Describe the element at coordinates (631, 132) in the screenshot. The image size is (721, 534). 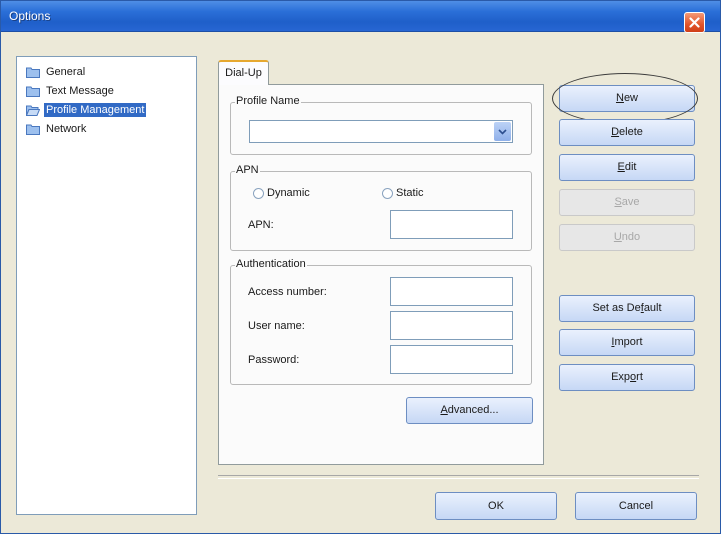
I see `delete-label-post: elete` at that location.